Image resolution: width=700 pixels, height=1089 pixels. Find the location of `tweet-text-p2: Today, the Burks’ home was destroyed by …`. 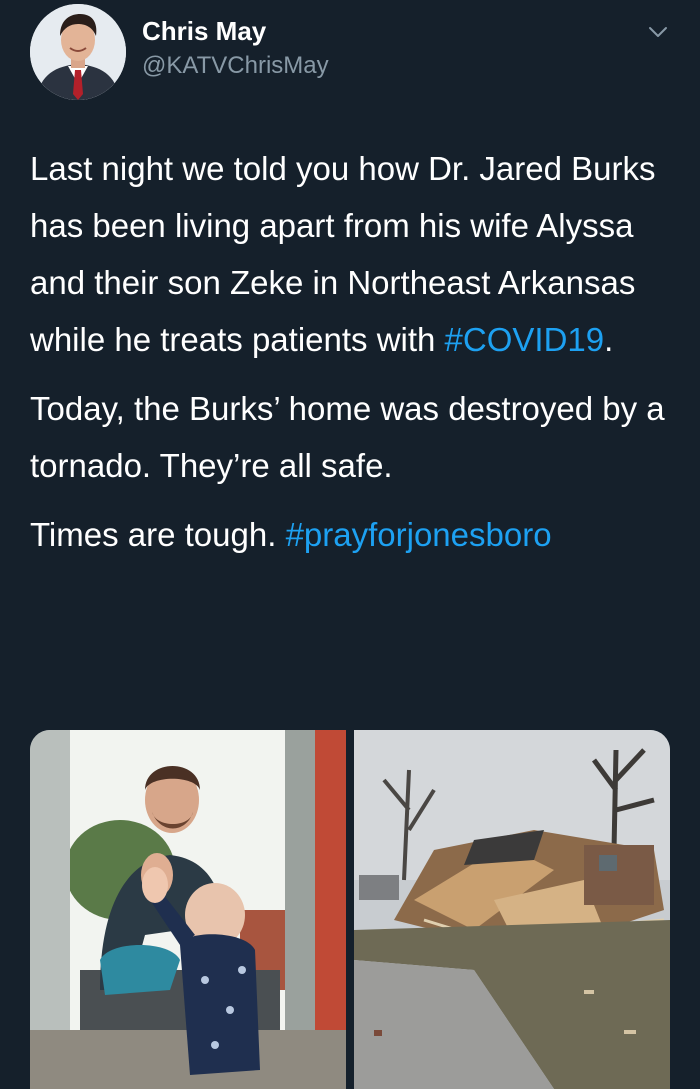

tweet-text-p2: Today, the Burks’ home was destroyed by … is located at coordinates (347, 437).